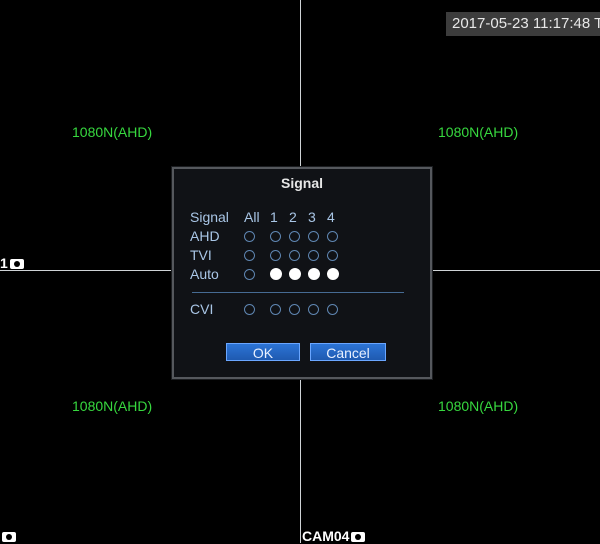  I want to click on cam01-label: 1, so click(12, 263).